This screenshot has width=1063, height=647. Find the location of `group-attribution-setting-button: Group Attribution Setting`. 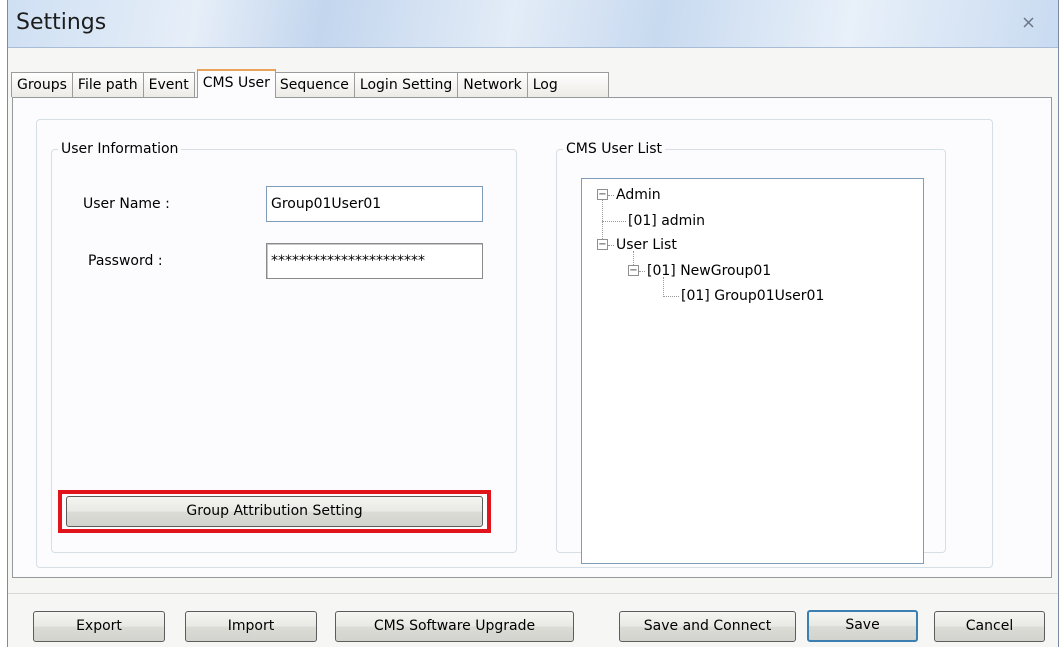

group-attribution-setting-button: Group Attribution Setting is located at coordinates (274, 511).